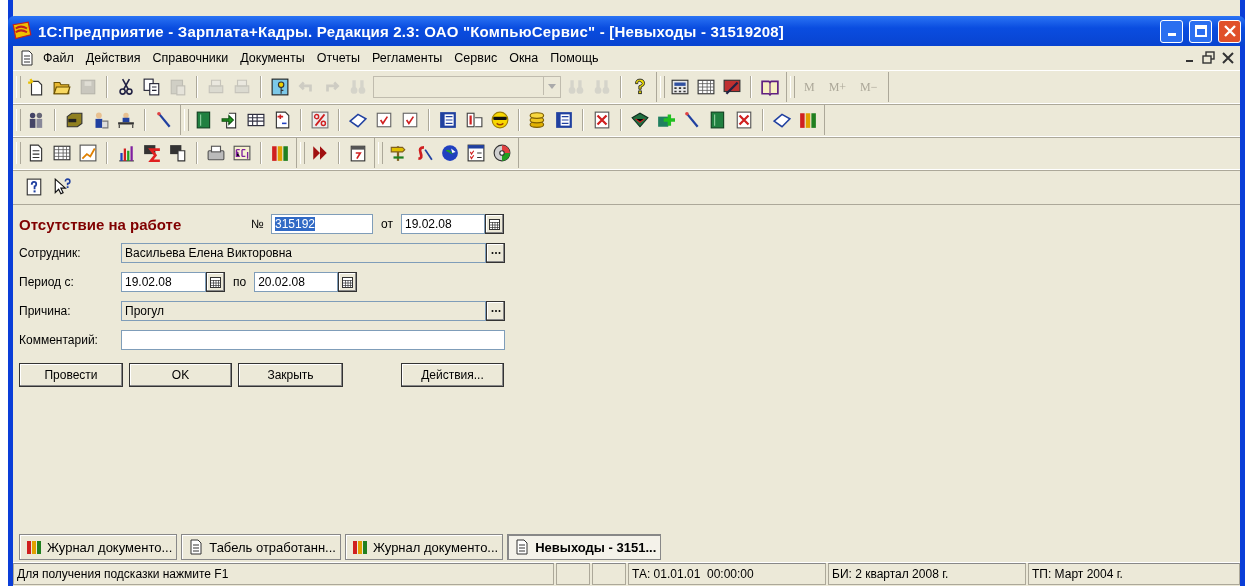  Describe the element at coordinates (180, 375) in the screenshot. I see `form-button: OK` at that location.